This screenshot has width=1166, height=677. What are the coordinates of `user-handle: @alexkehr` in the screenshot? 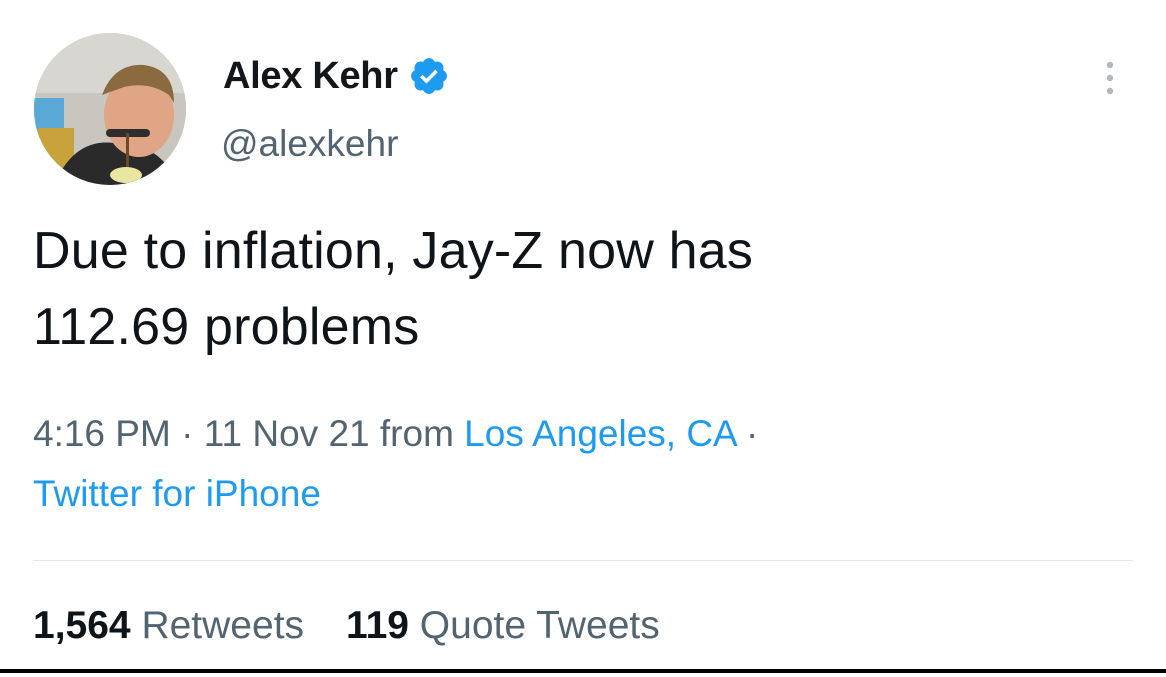 It's located at (309, 144).